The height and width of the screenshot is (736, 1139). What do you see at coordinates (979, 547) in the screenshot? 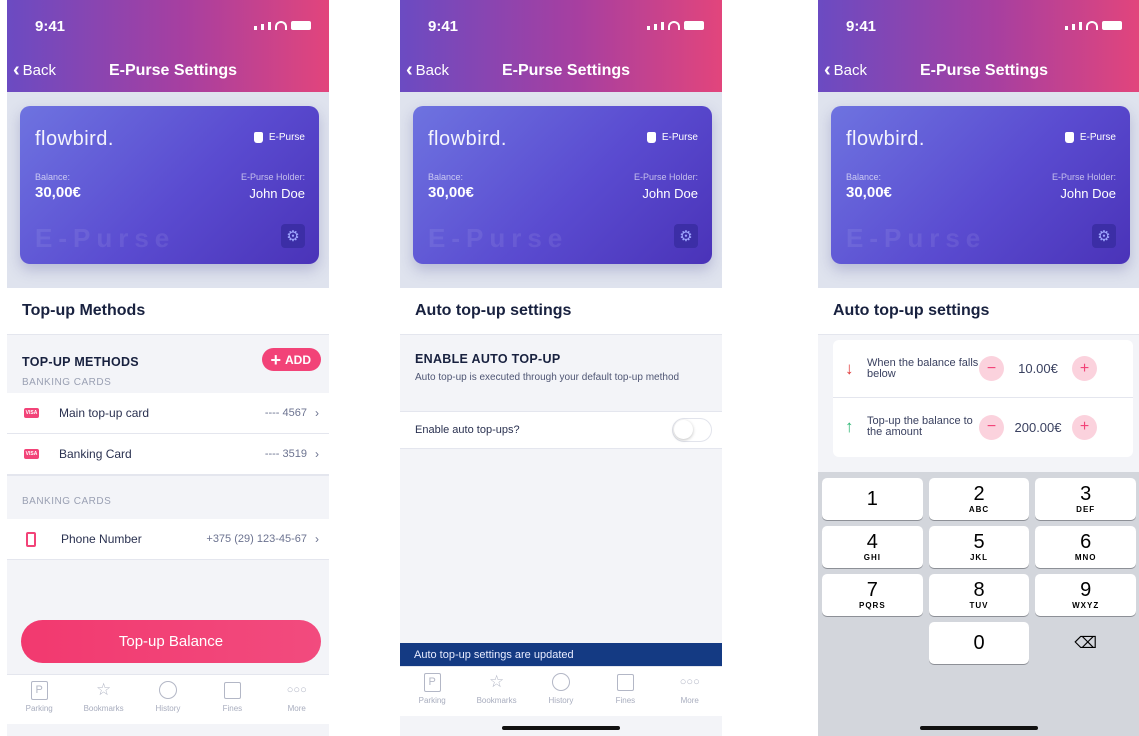
I see `key-5: 5 JKL` at bounding box center [979, 547].